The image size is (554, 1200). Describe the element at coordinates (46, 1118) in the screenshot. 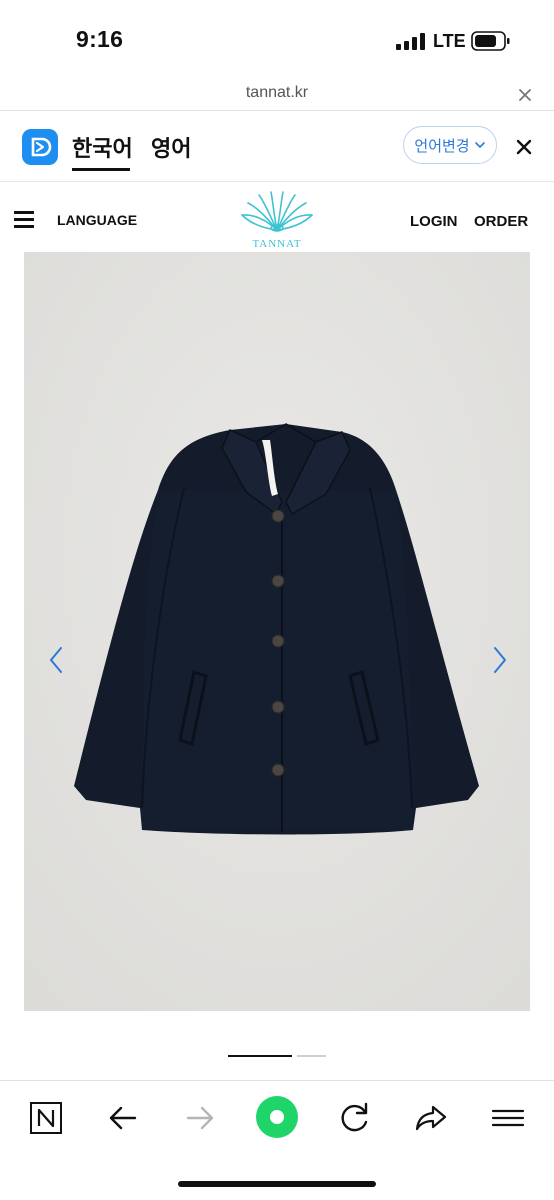

I see `naver-n-icon` at that location.